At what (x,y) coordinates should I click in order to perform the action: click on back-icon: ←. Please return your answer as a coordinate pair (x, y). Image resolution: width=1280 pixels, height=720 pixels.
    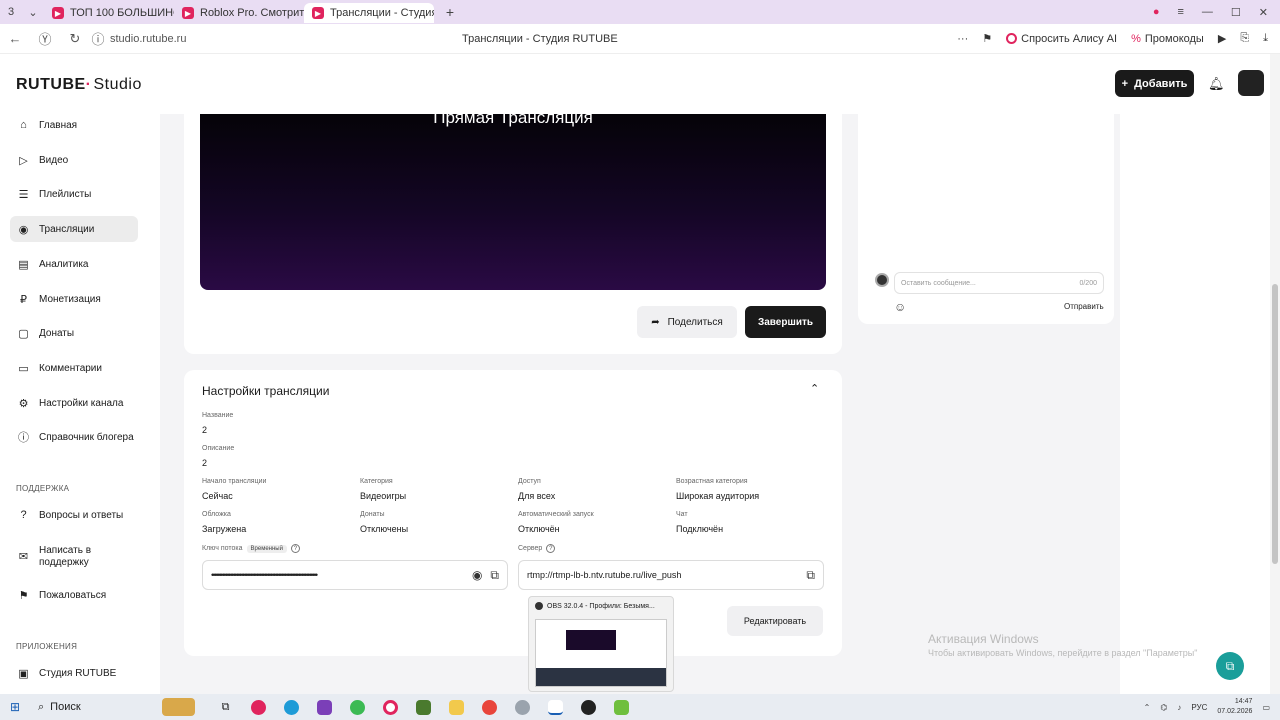
    Looking at the image, I should click on (15, 38).